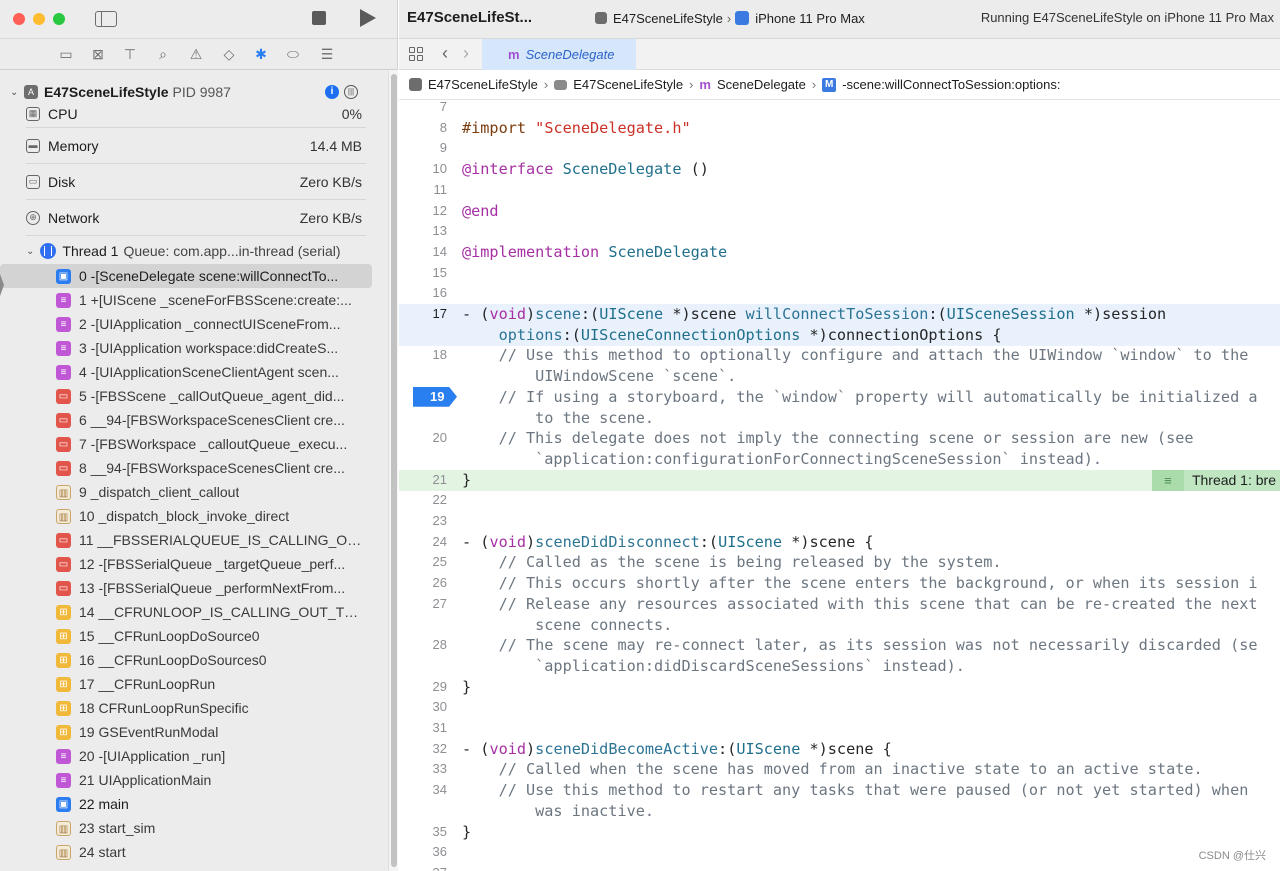 The image size is (1280, 871). I want to click on code-line: 7, so click(839, 109).